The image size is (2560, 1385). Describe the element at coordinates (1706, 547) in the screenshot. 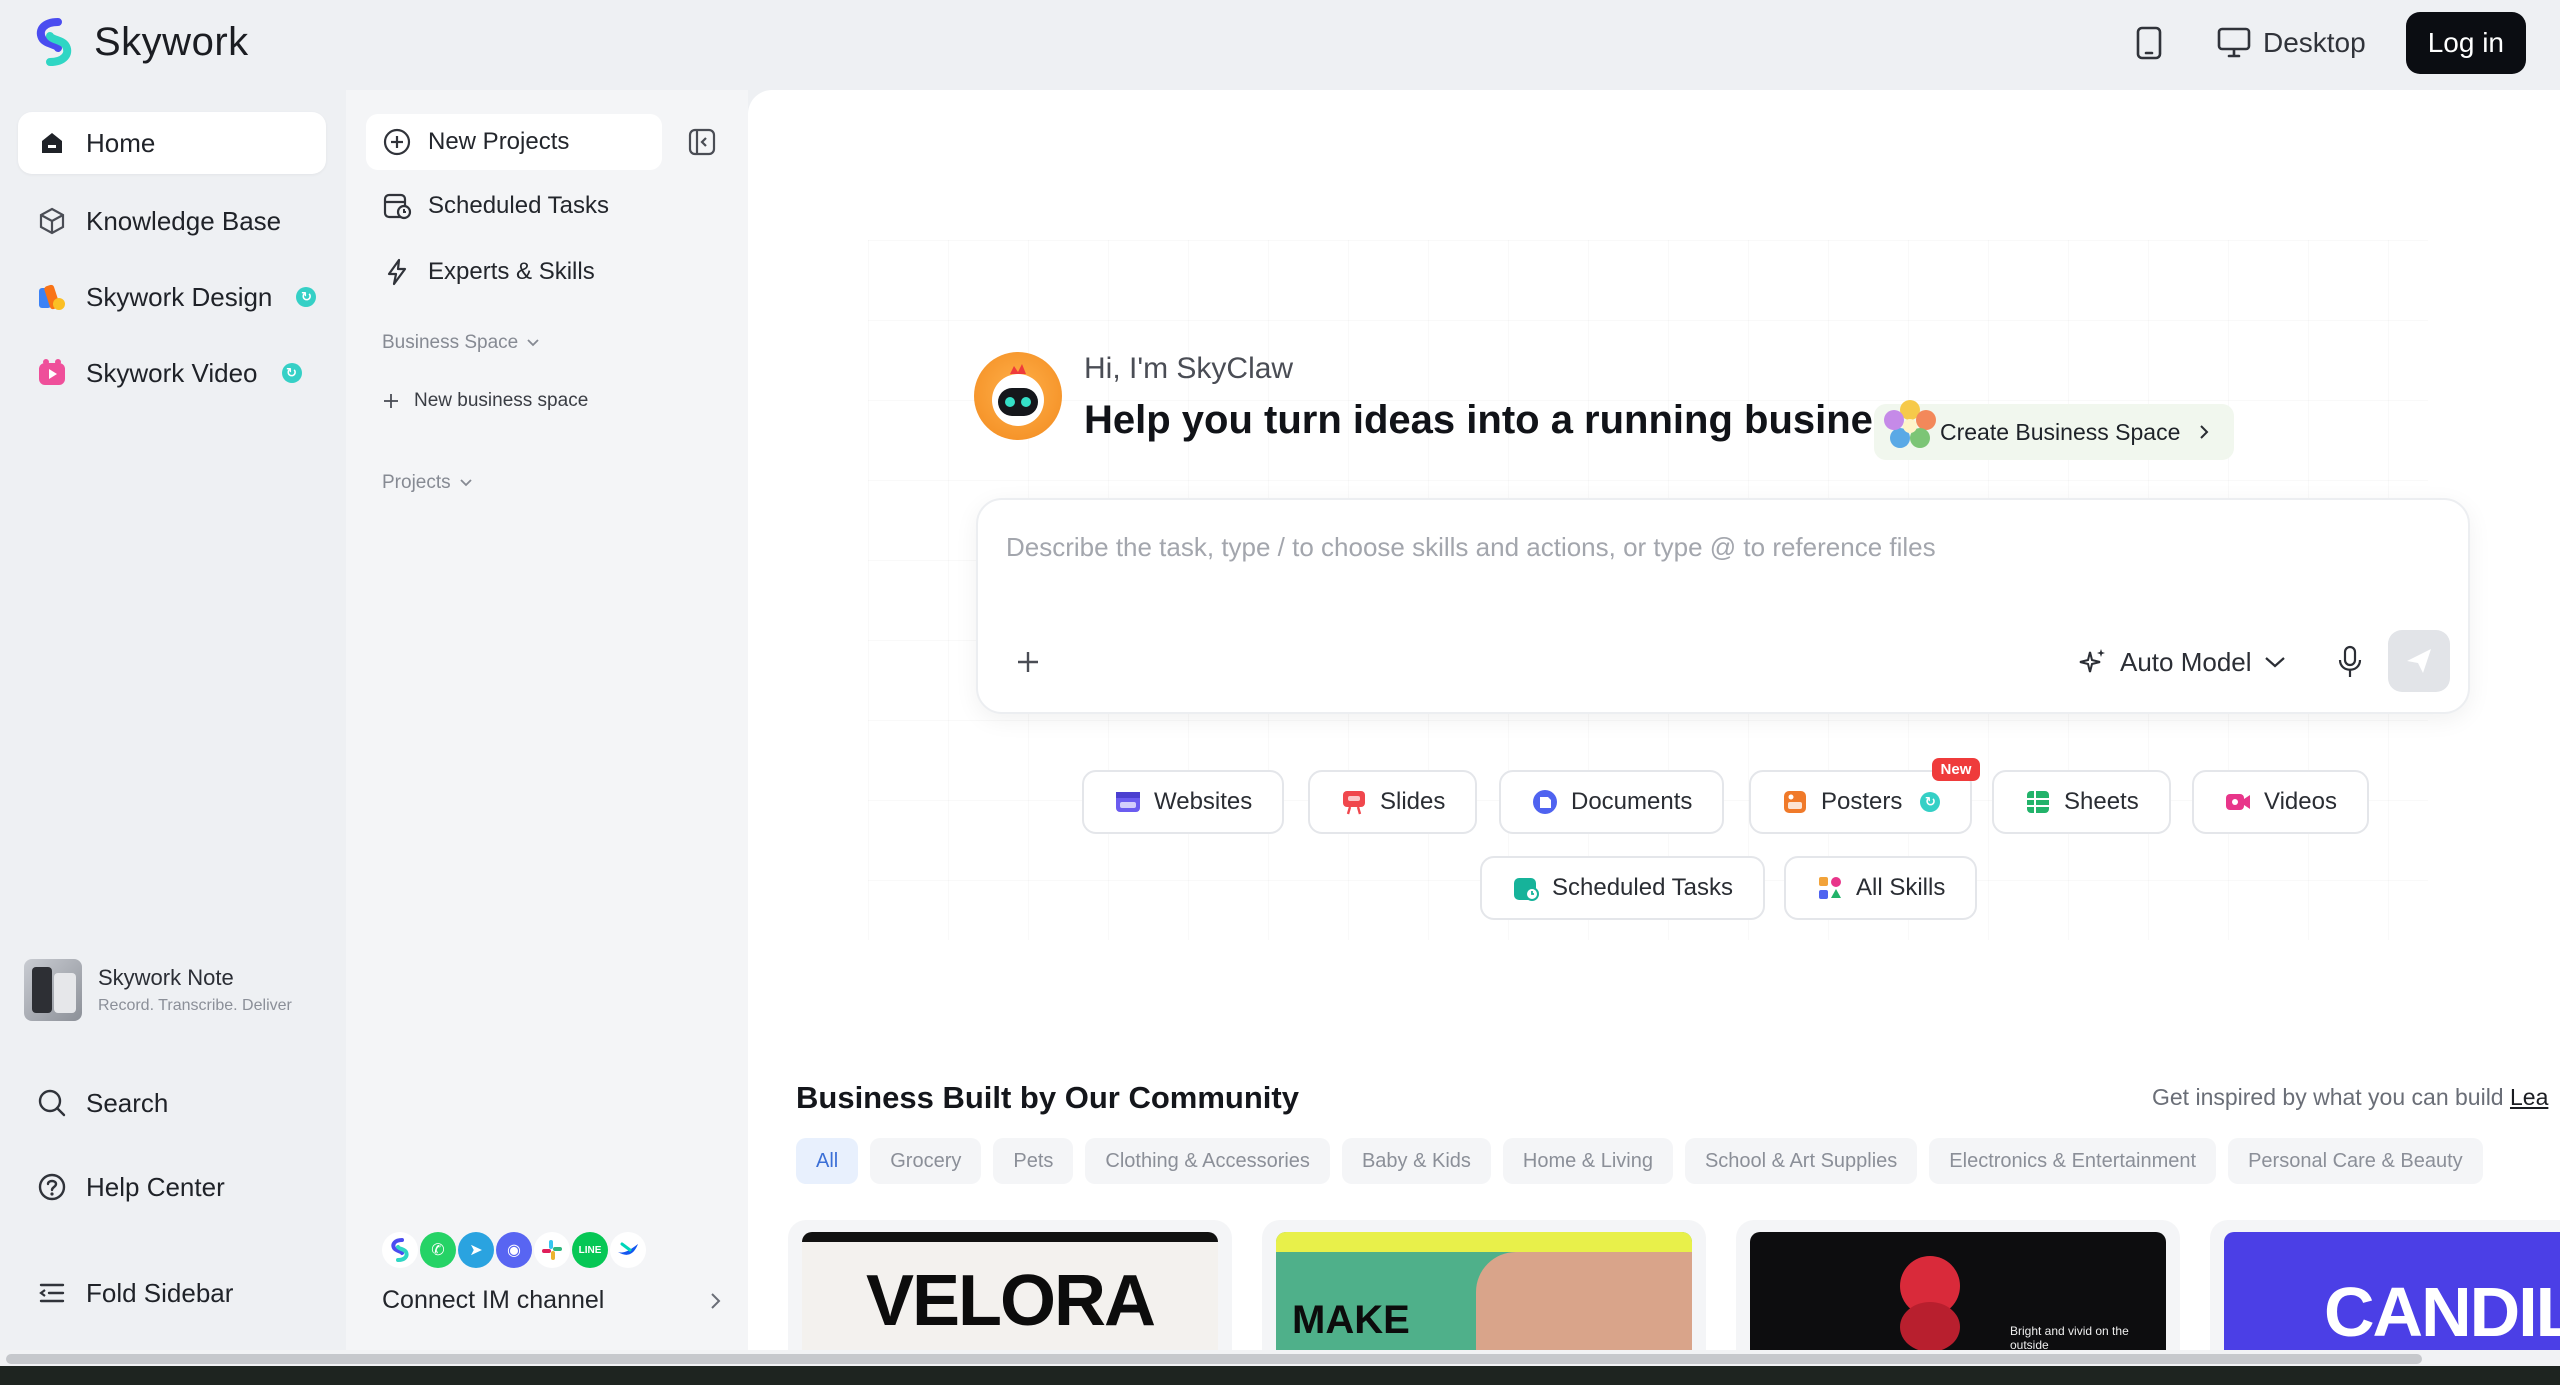

I see `prompt-input` at that location.